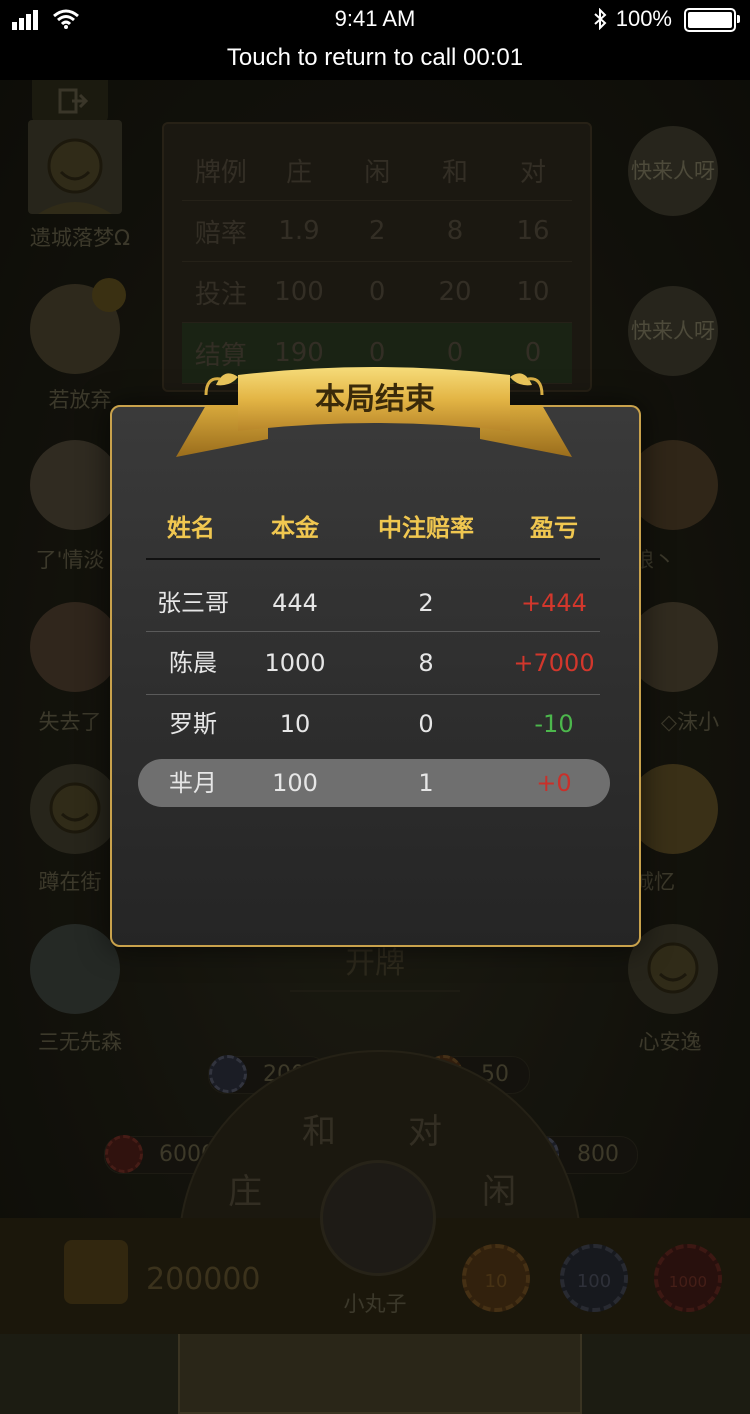  What do you see at coordinates (295, 663) in the screenshot?
I see `row-principal: 1000` at bounding box center [295, 663].